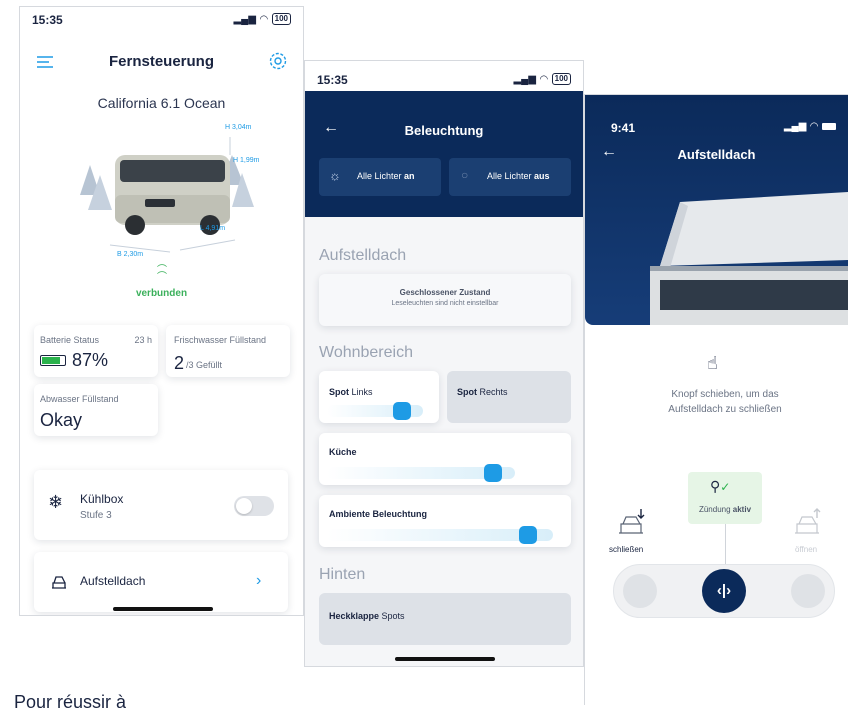 Image resolution: width=848 pixels, height=713 pixels. Describe the element at coordinates (465, 175) in the screenshot. I see `light-off-icon: ○` at that location.